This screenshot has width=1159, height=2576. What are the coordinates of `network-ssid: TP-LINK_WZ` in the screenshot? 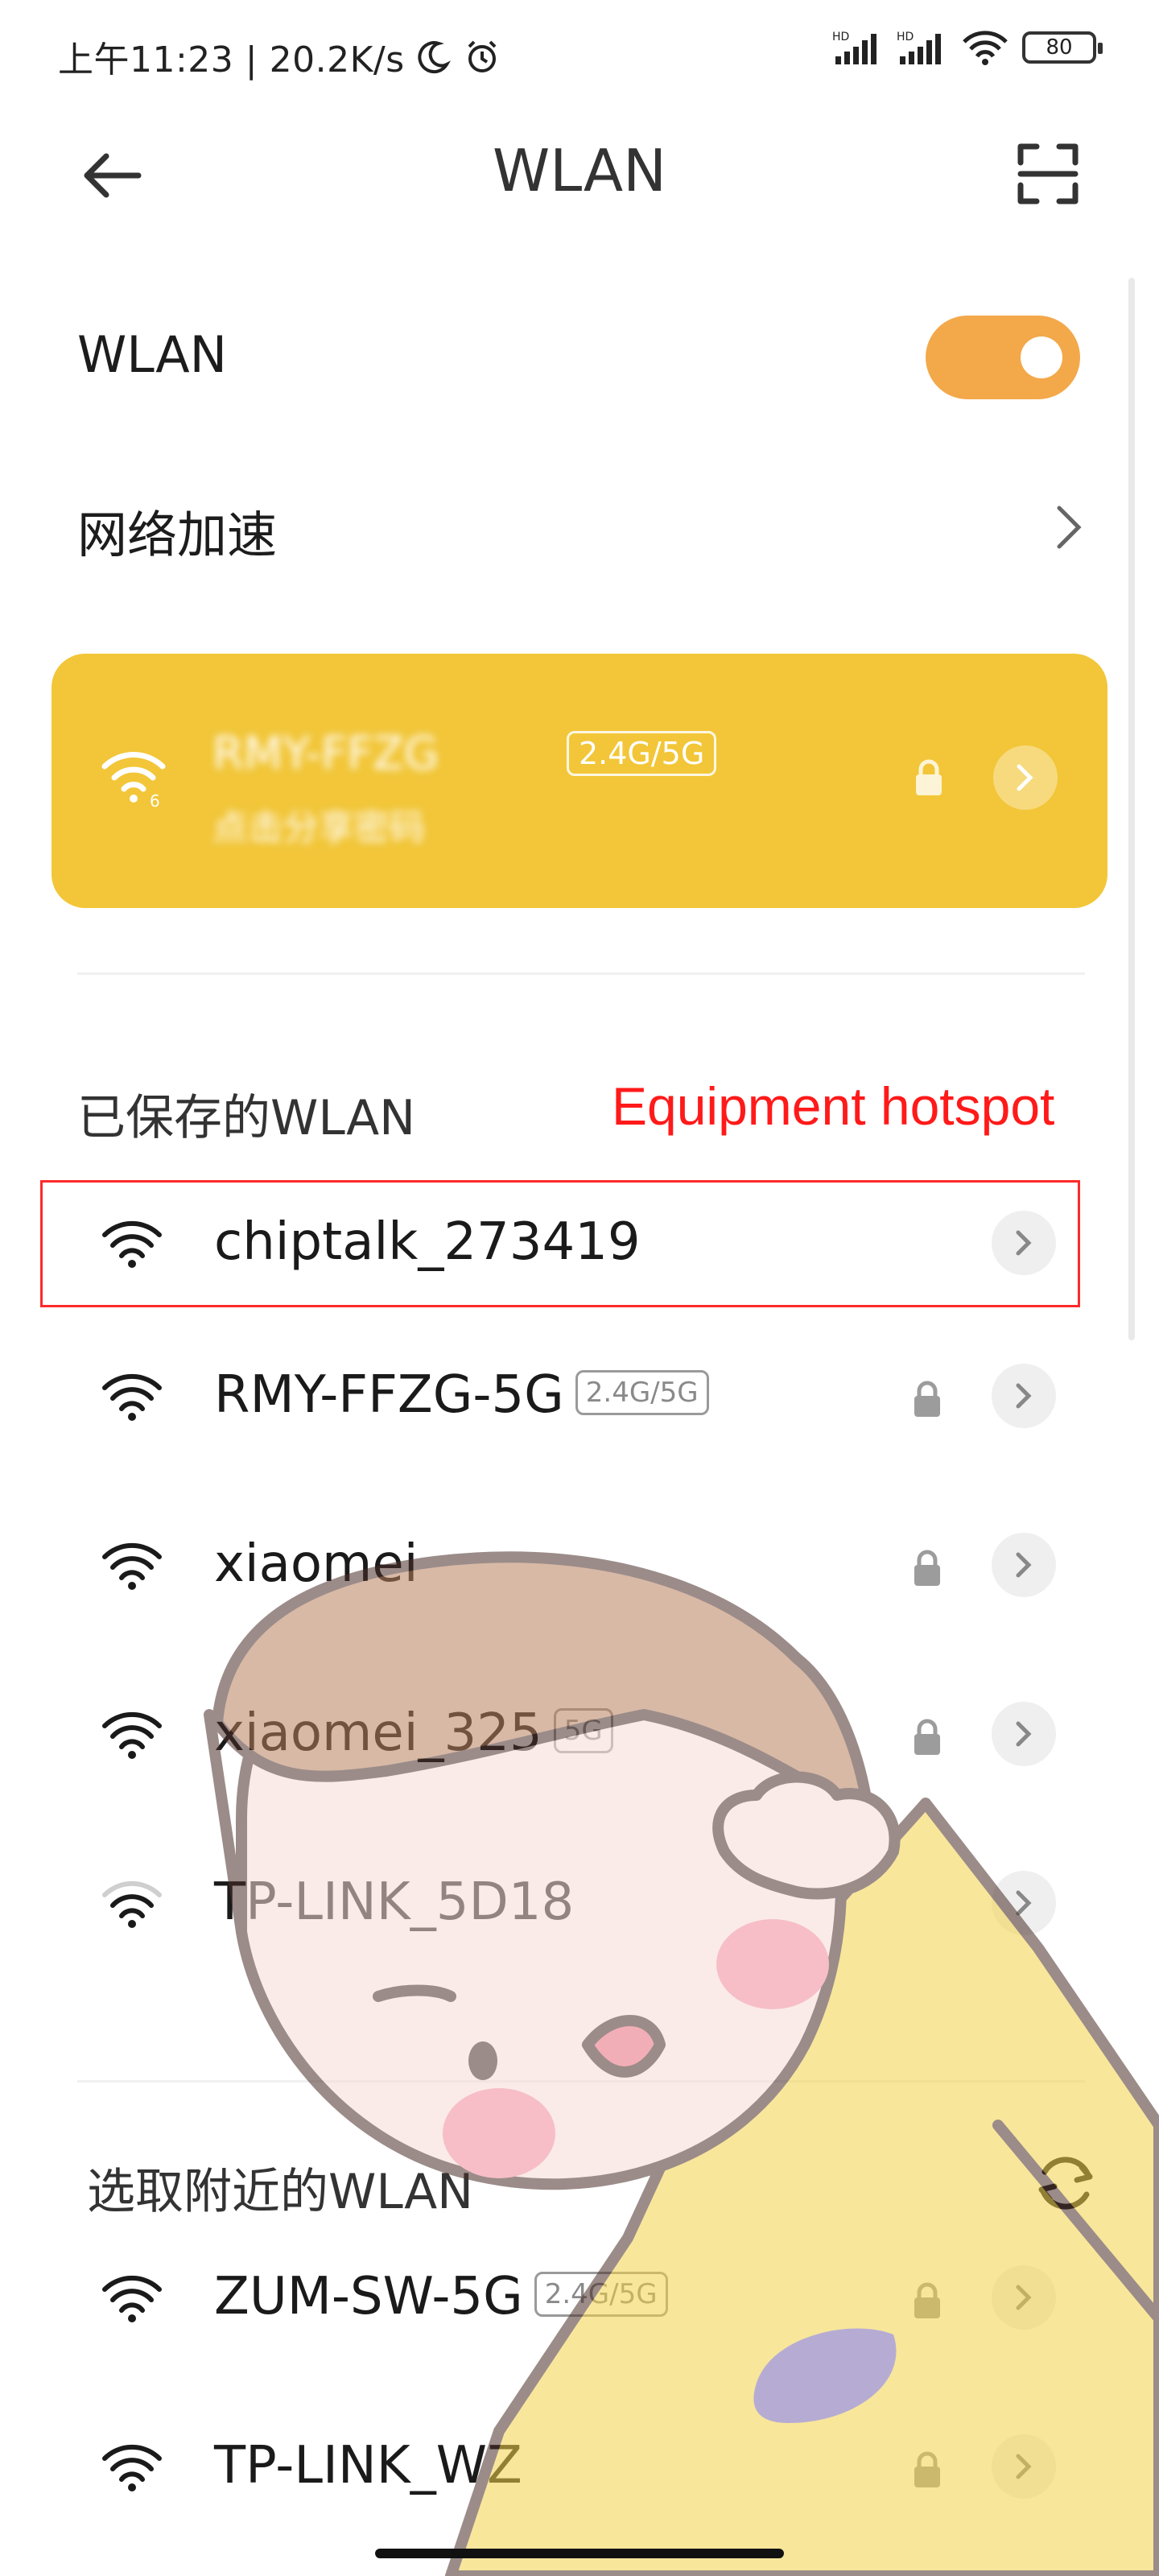 It's located at (368, 2466).